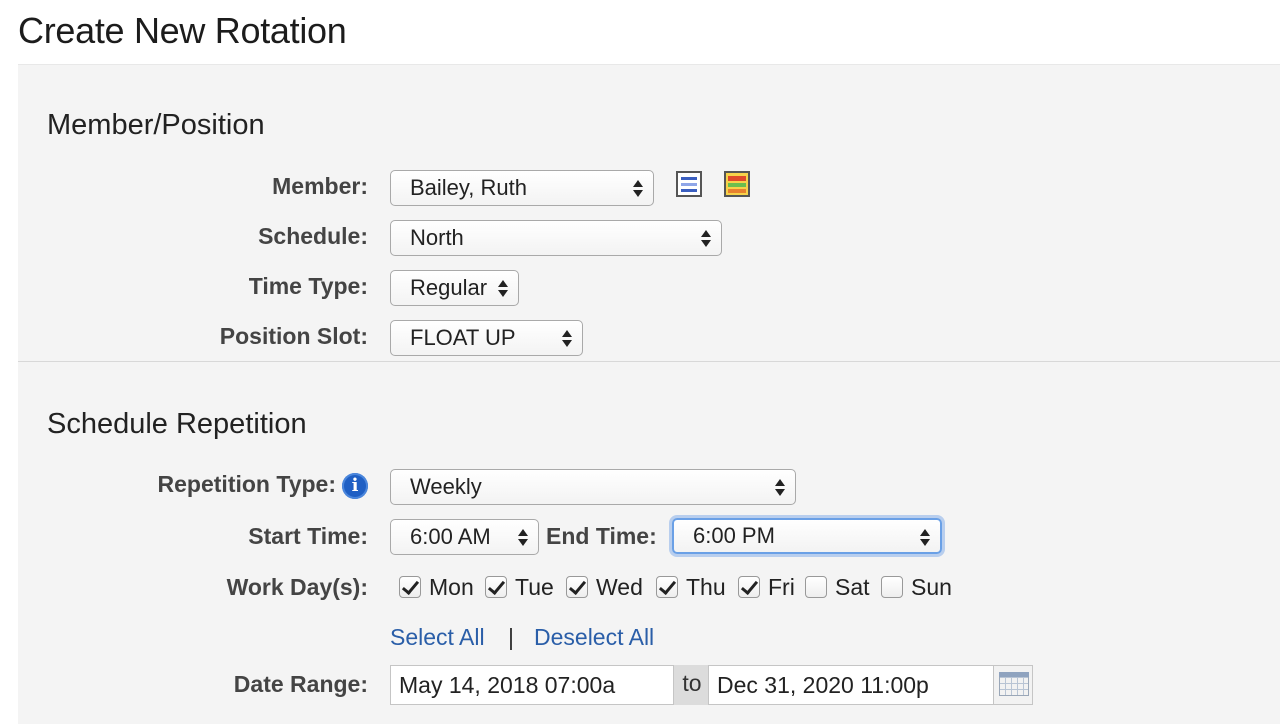 This screenshot has height=724, width=1280. Describe the element at coordinates (313, 236) in the screenshot. I see `schedule-label: Schedule:` at that location.